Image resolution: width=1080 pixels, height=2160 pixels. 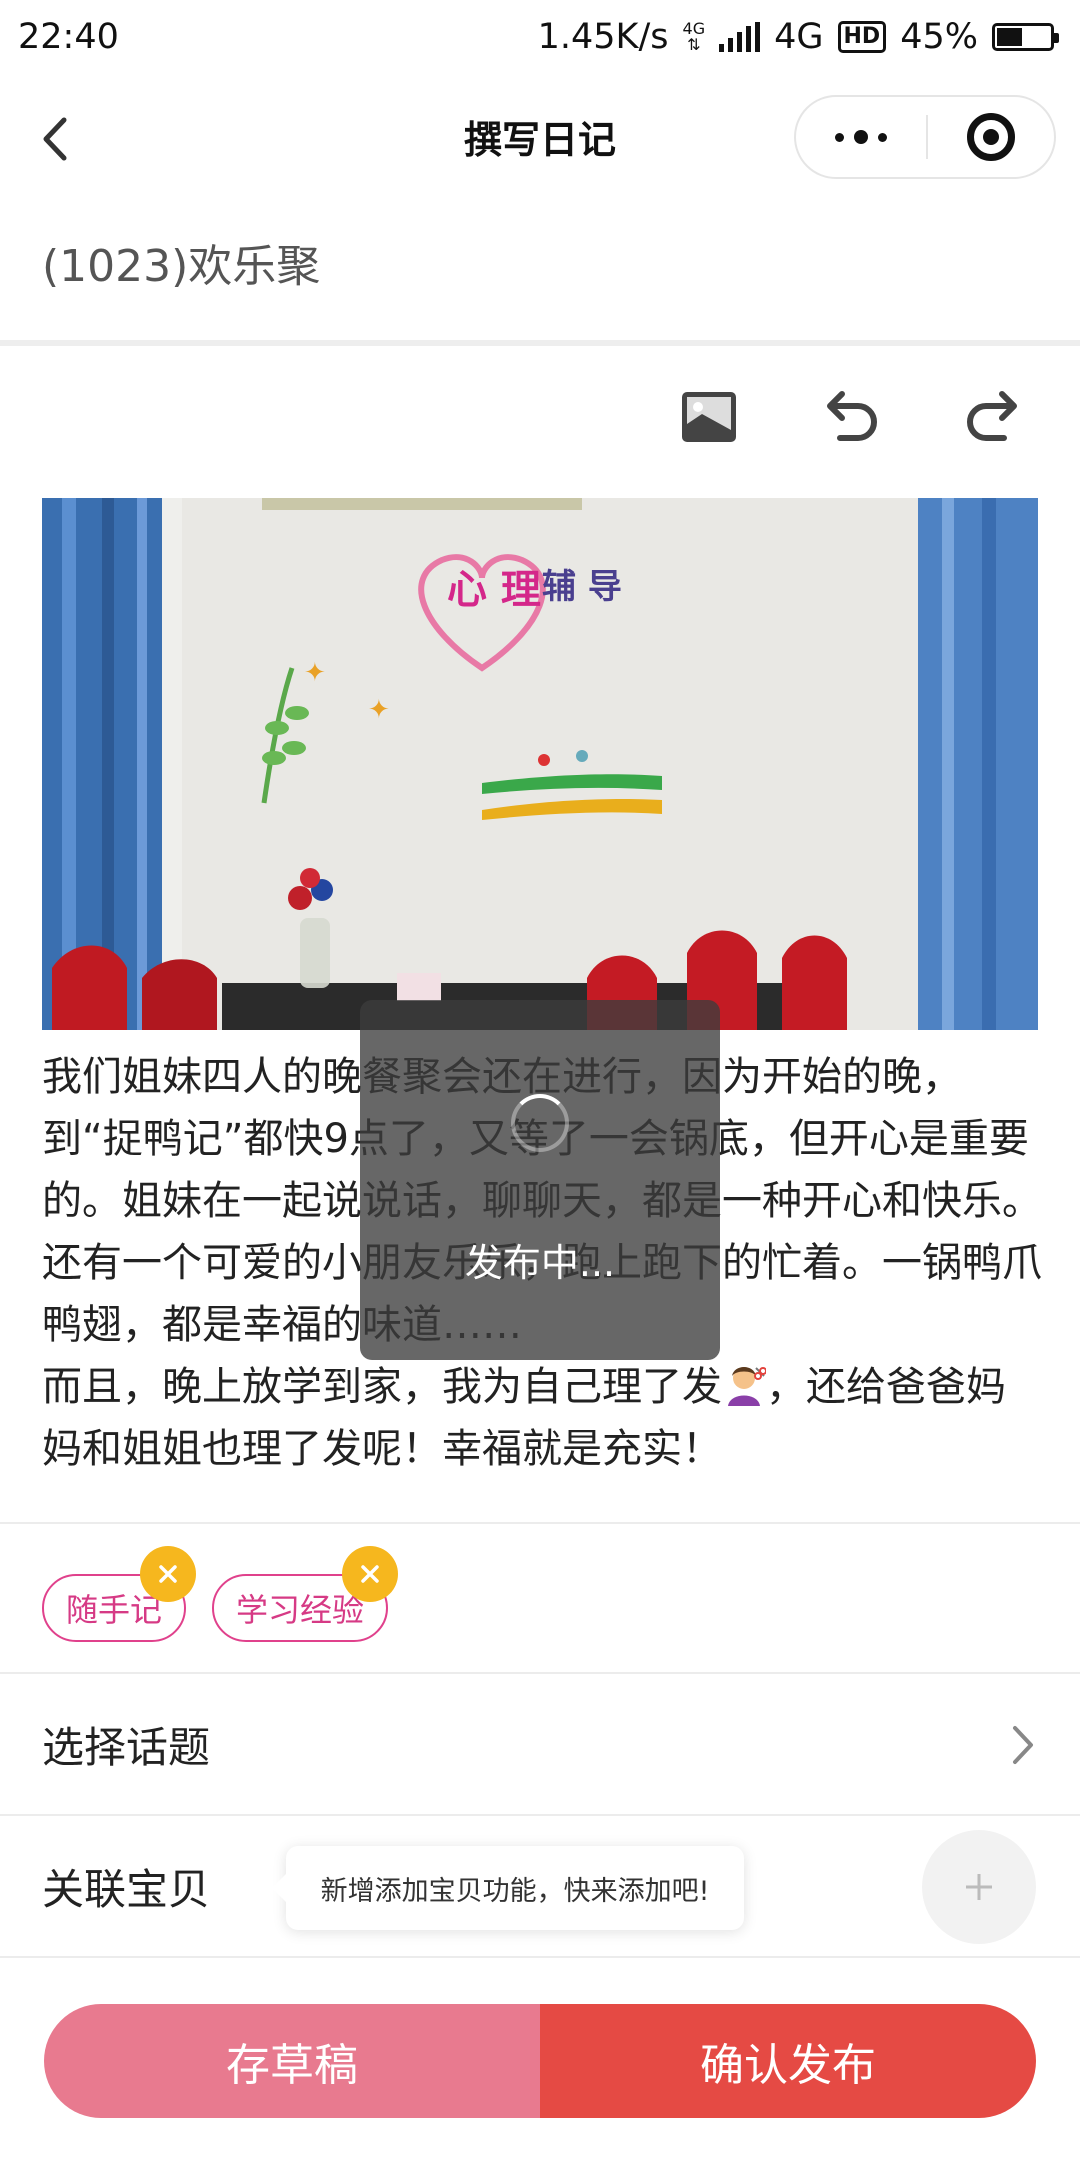 I want to click on signal-icon, so click(x=740, y=37).